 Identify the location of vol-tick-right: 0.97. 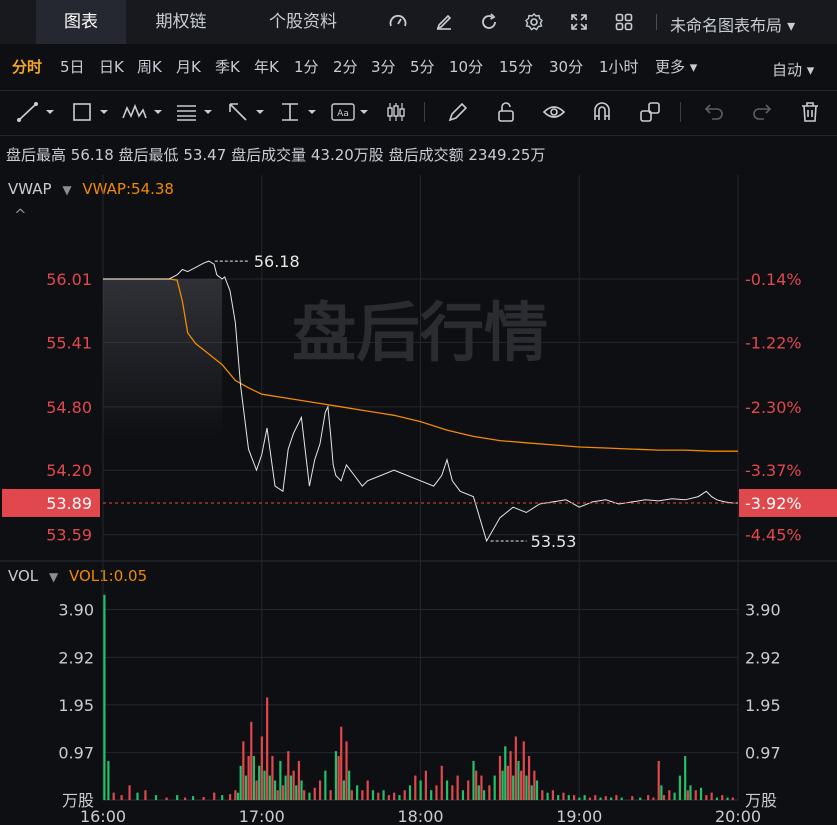
(763, 753).